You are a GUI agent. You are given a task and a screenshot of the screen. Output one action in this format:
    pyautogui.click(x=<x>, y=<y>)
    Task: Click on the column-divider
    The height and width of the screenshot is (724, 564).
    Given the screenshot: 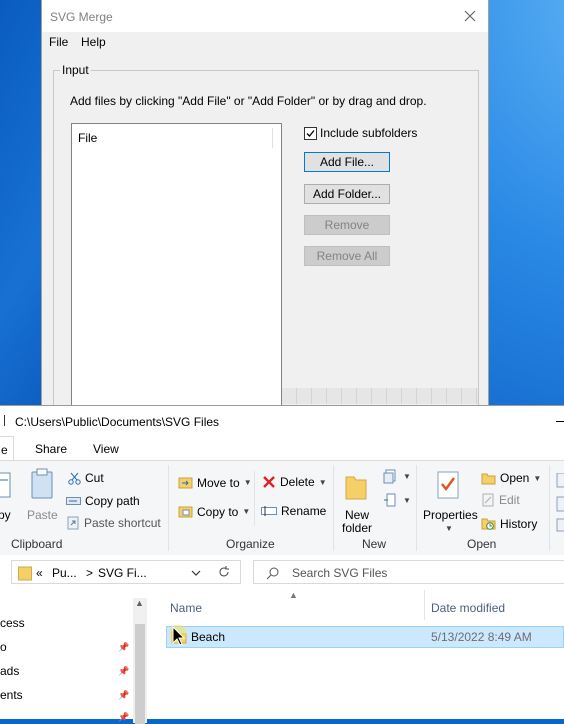 What is the action you would take?
    pyautogui.click(x=424, y=605)
    